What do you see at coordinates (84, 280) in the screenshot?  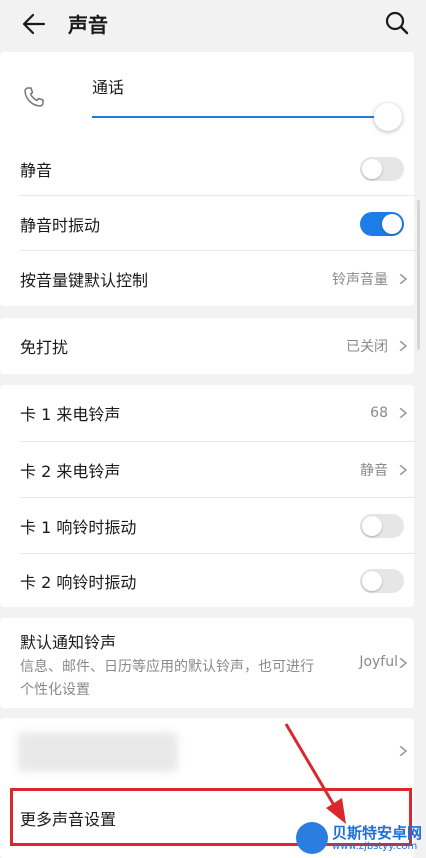 I see `volume-key-default-label: 按音量键默认控制` at bounding box center [84, 280].